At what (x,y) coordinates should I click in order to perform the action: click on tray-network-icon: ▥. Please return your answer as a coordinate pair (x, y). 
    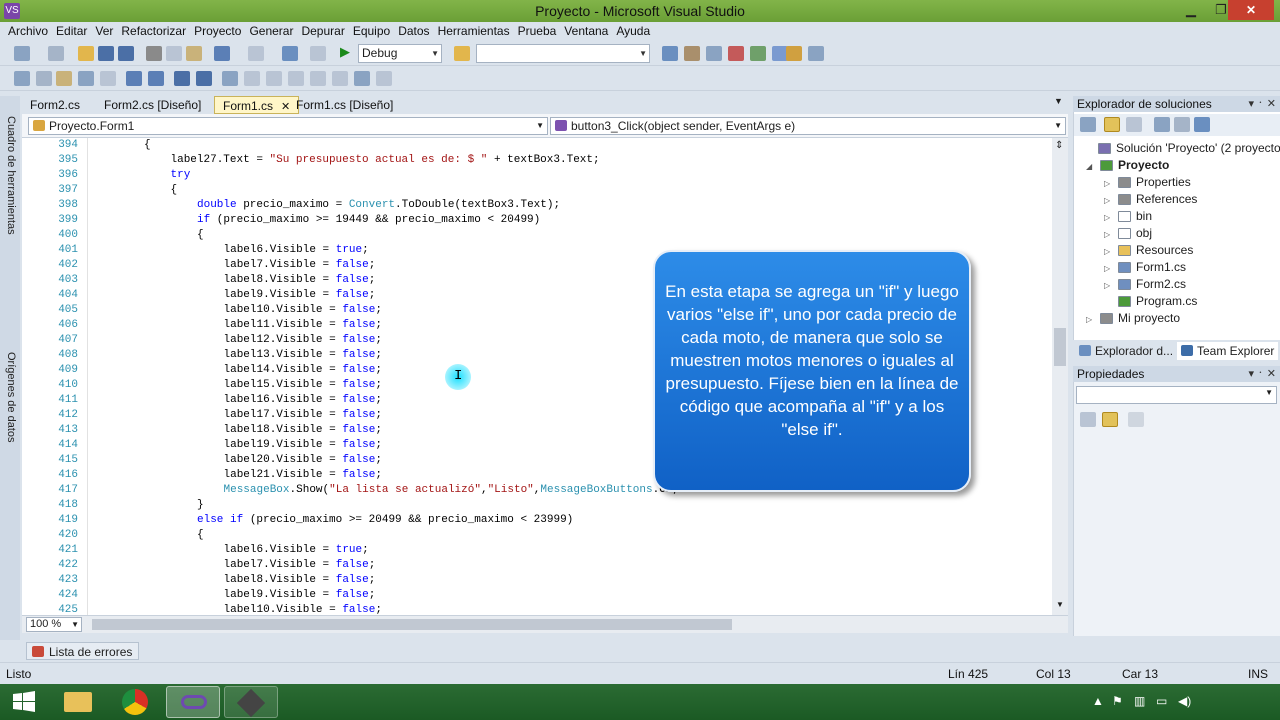
    Looking at the image, I should click on (1139, 701).